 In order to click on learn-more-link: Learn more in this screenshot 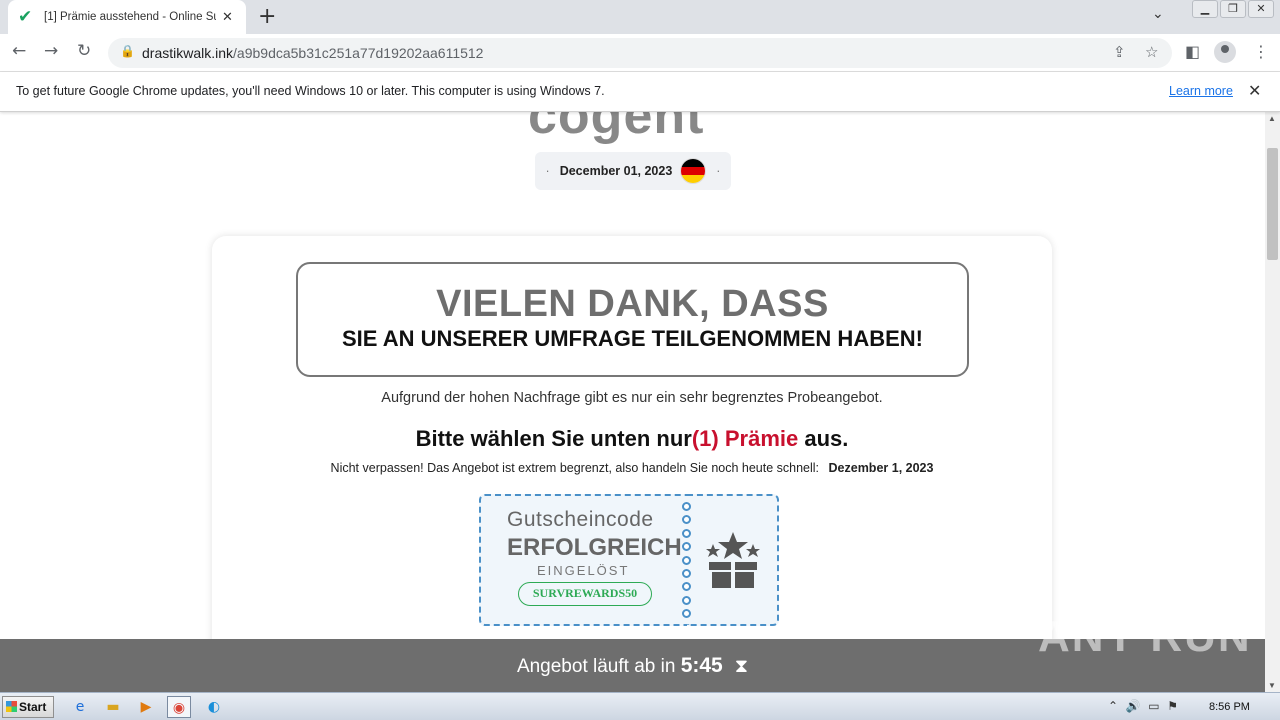, I will do `click(1201, 91)`.